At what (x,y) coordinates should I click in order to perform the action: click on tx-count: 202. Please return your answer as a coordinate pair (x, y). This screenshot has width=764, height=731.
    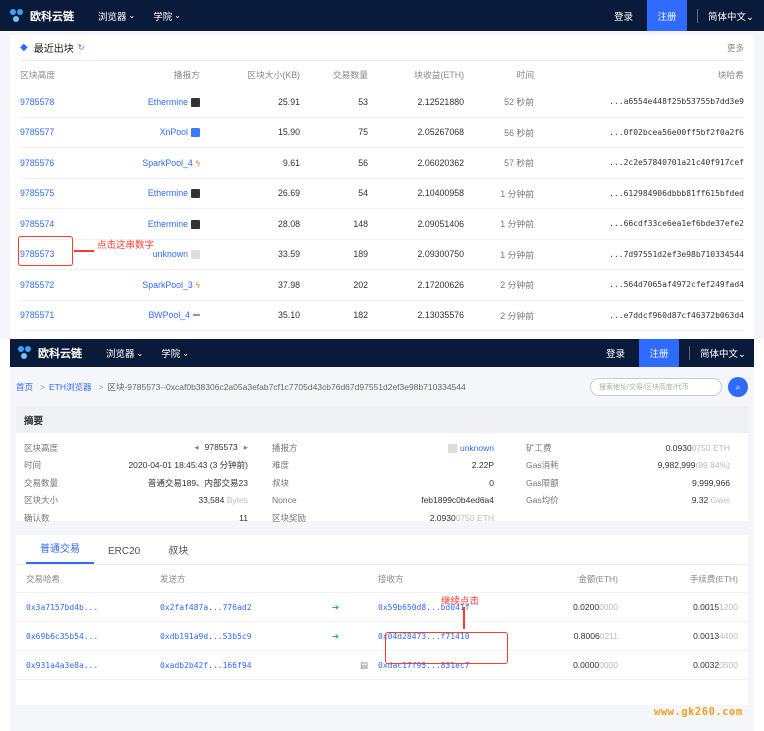
    Looking at the image, I should click on (360, 284).